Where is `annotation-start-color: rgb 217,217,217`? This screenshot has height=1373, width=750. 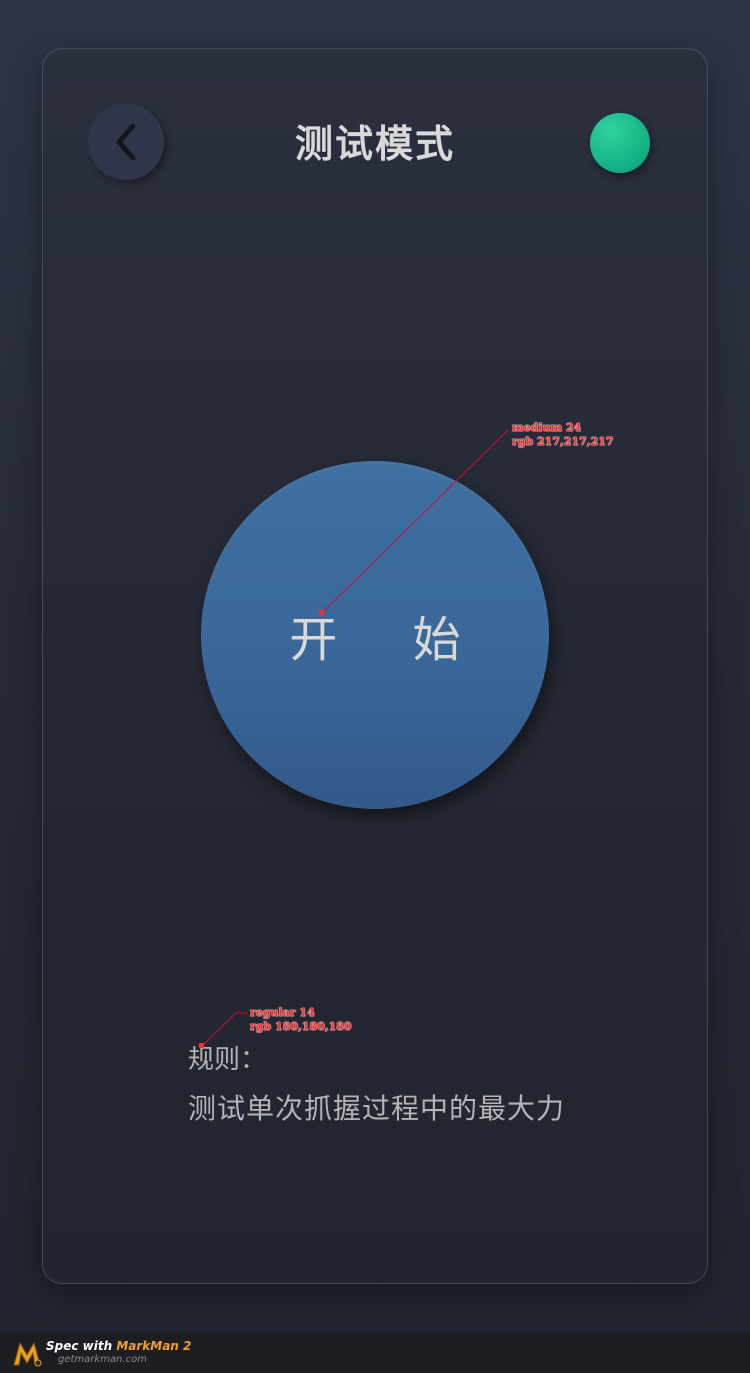
annotation-start-color: rgb 217,217,217 is located at coordinates (563, 441).